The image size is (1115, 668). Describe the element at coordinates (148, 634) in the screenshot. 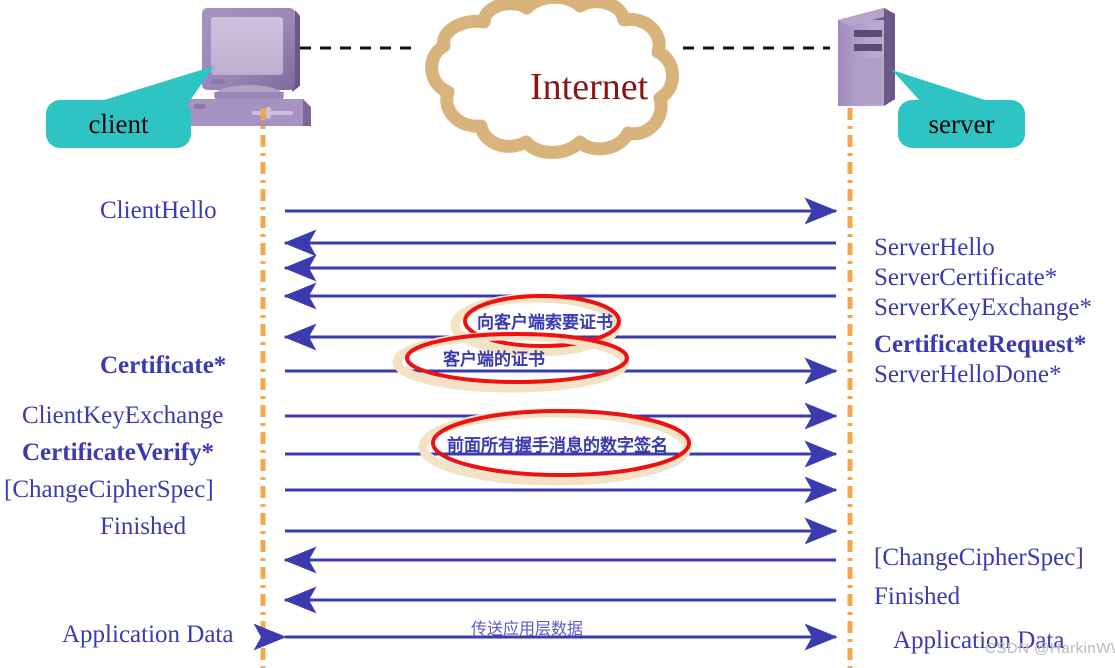

I see `client-message-label-6: Application Data` at that location.